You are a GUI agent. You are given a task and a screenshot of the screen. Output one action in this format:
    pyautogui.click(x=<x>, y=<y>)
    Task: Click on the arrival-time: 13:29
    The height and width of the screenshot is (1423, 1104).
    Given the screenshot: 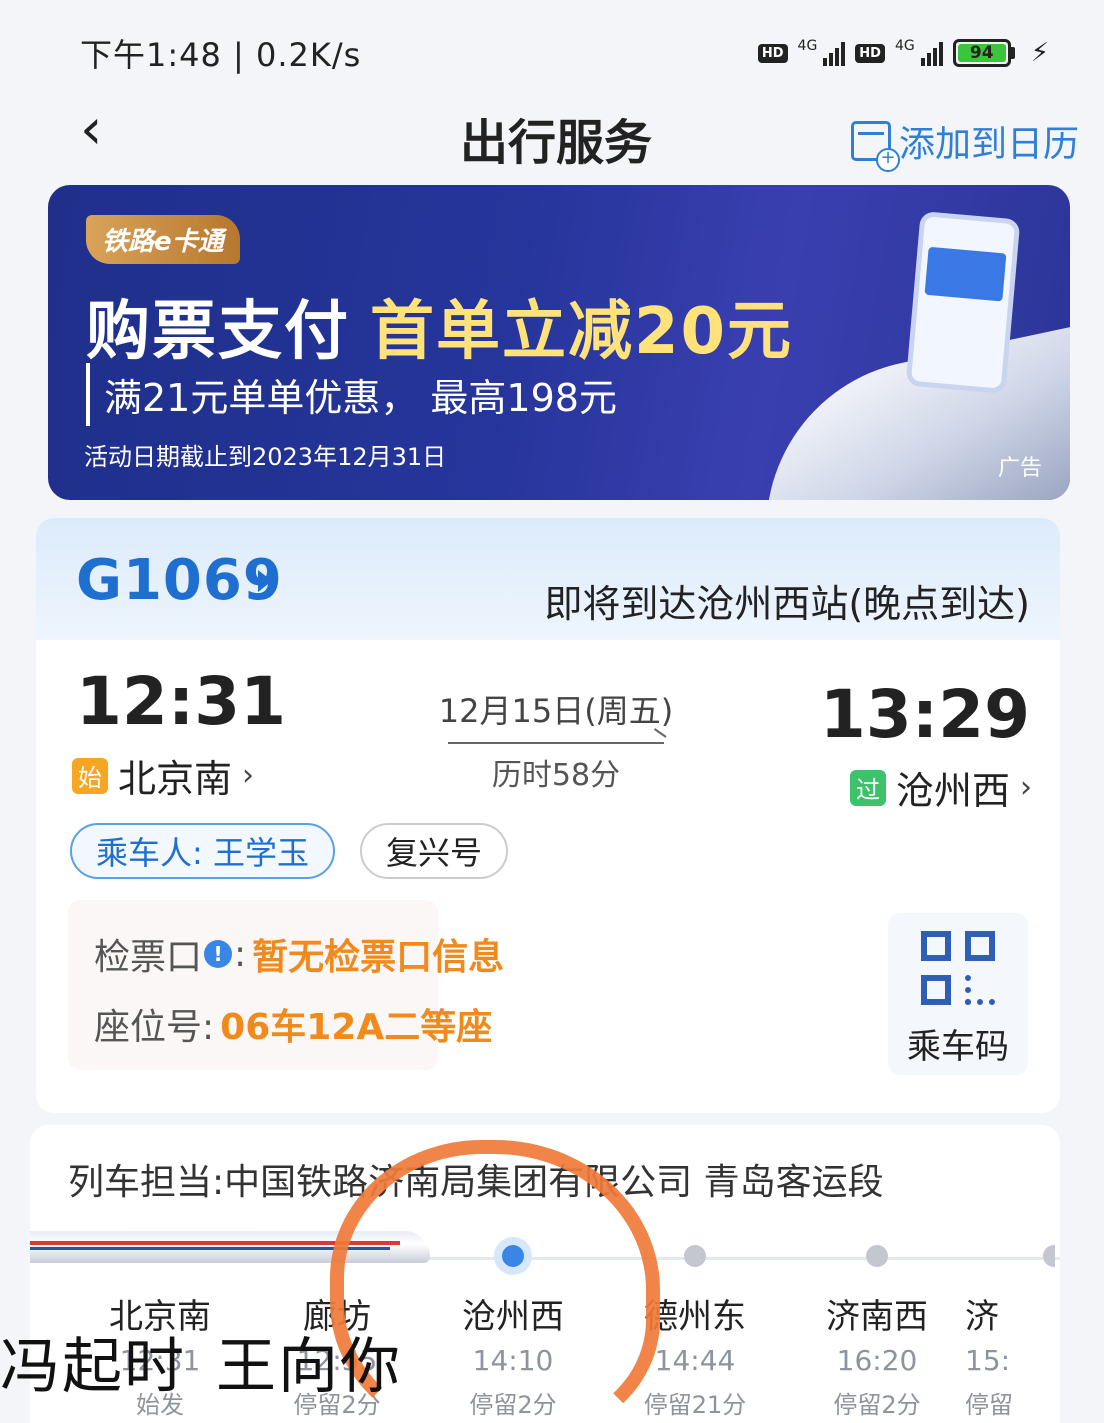 What is the action you would take?
    pyautogui.click(x=924, y=714)
    